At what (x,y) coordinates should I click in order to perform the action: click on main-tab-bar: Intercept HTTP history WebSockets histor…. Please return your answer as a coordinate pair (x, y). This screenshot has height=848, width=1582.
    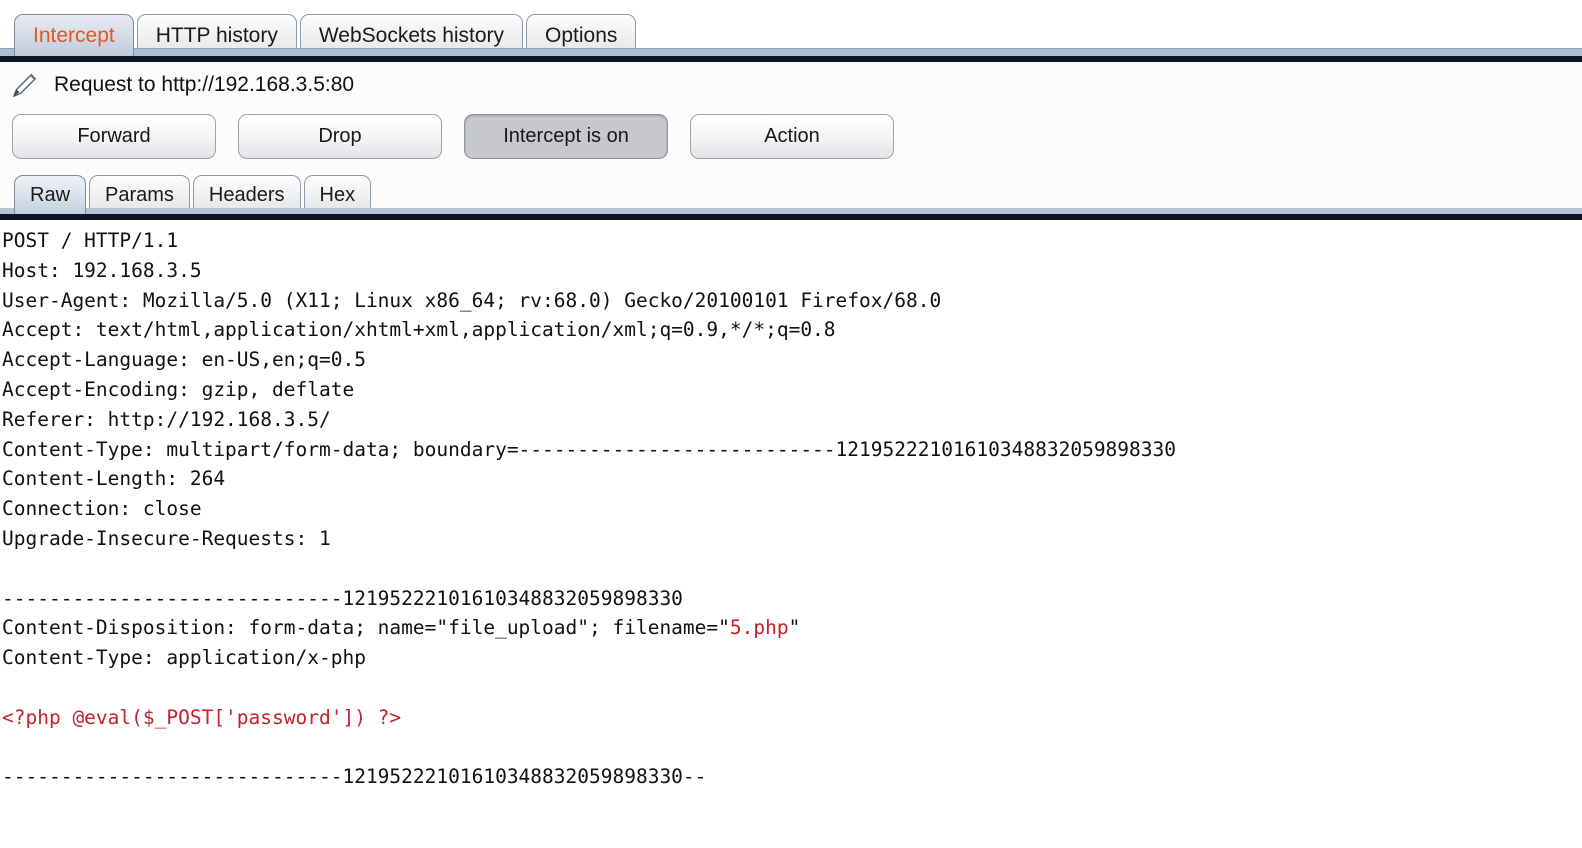
    Looking at the image, I should click on (791, 28).